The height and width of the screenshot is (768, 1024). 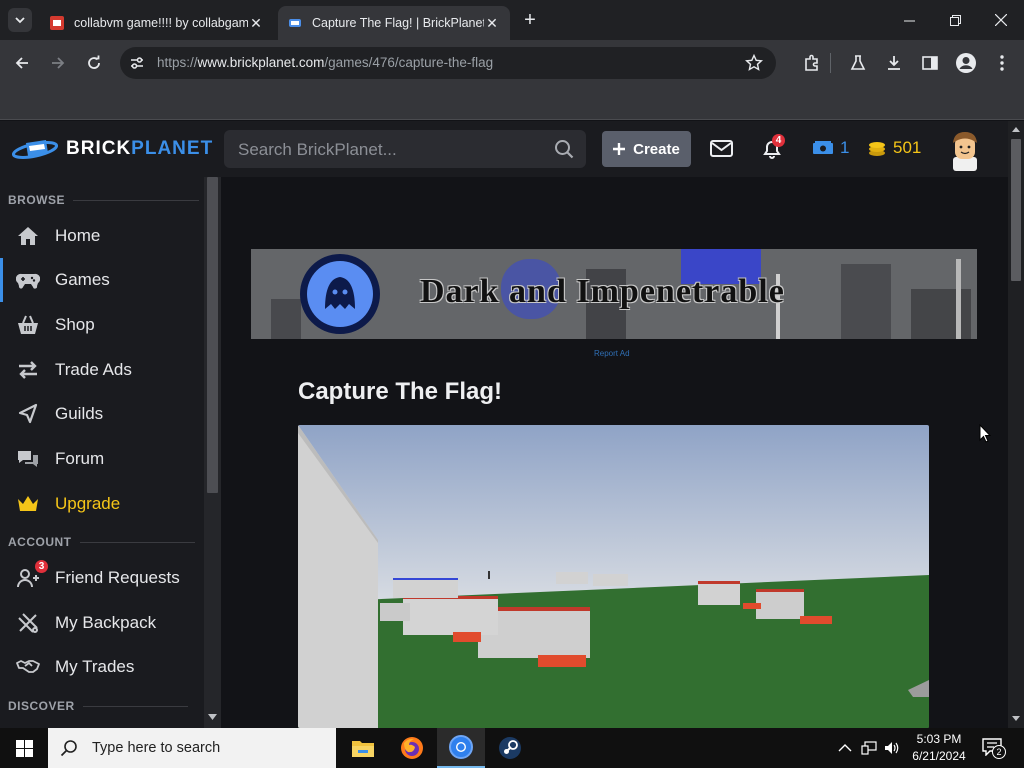 What do you see at coordinates (139, 149) in the screenshot?
I see `logo-text: BRICKPLANET` at bounding box center [139, 149].